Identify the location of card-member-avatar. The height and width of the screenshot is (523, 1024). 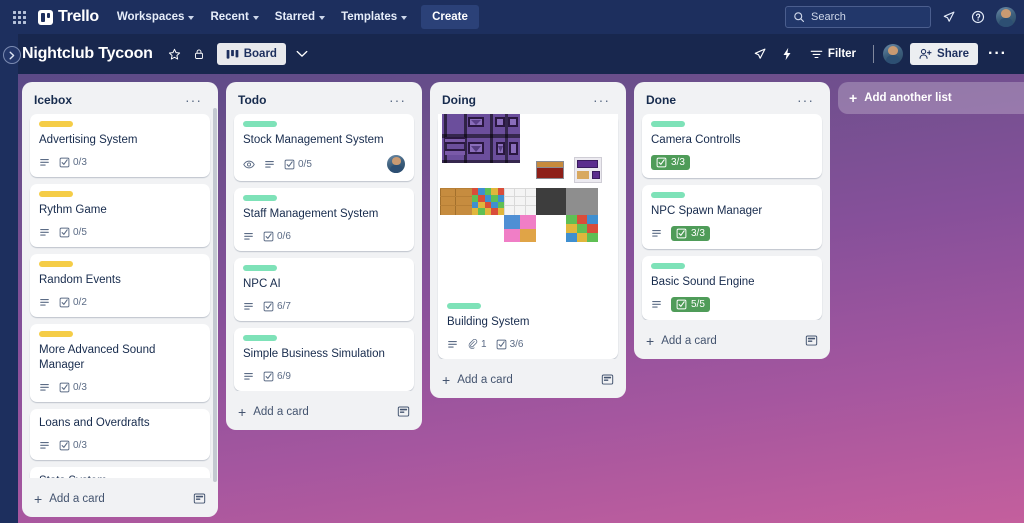
(396, 164).